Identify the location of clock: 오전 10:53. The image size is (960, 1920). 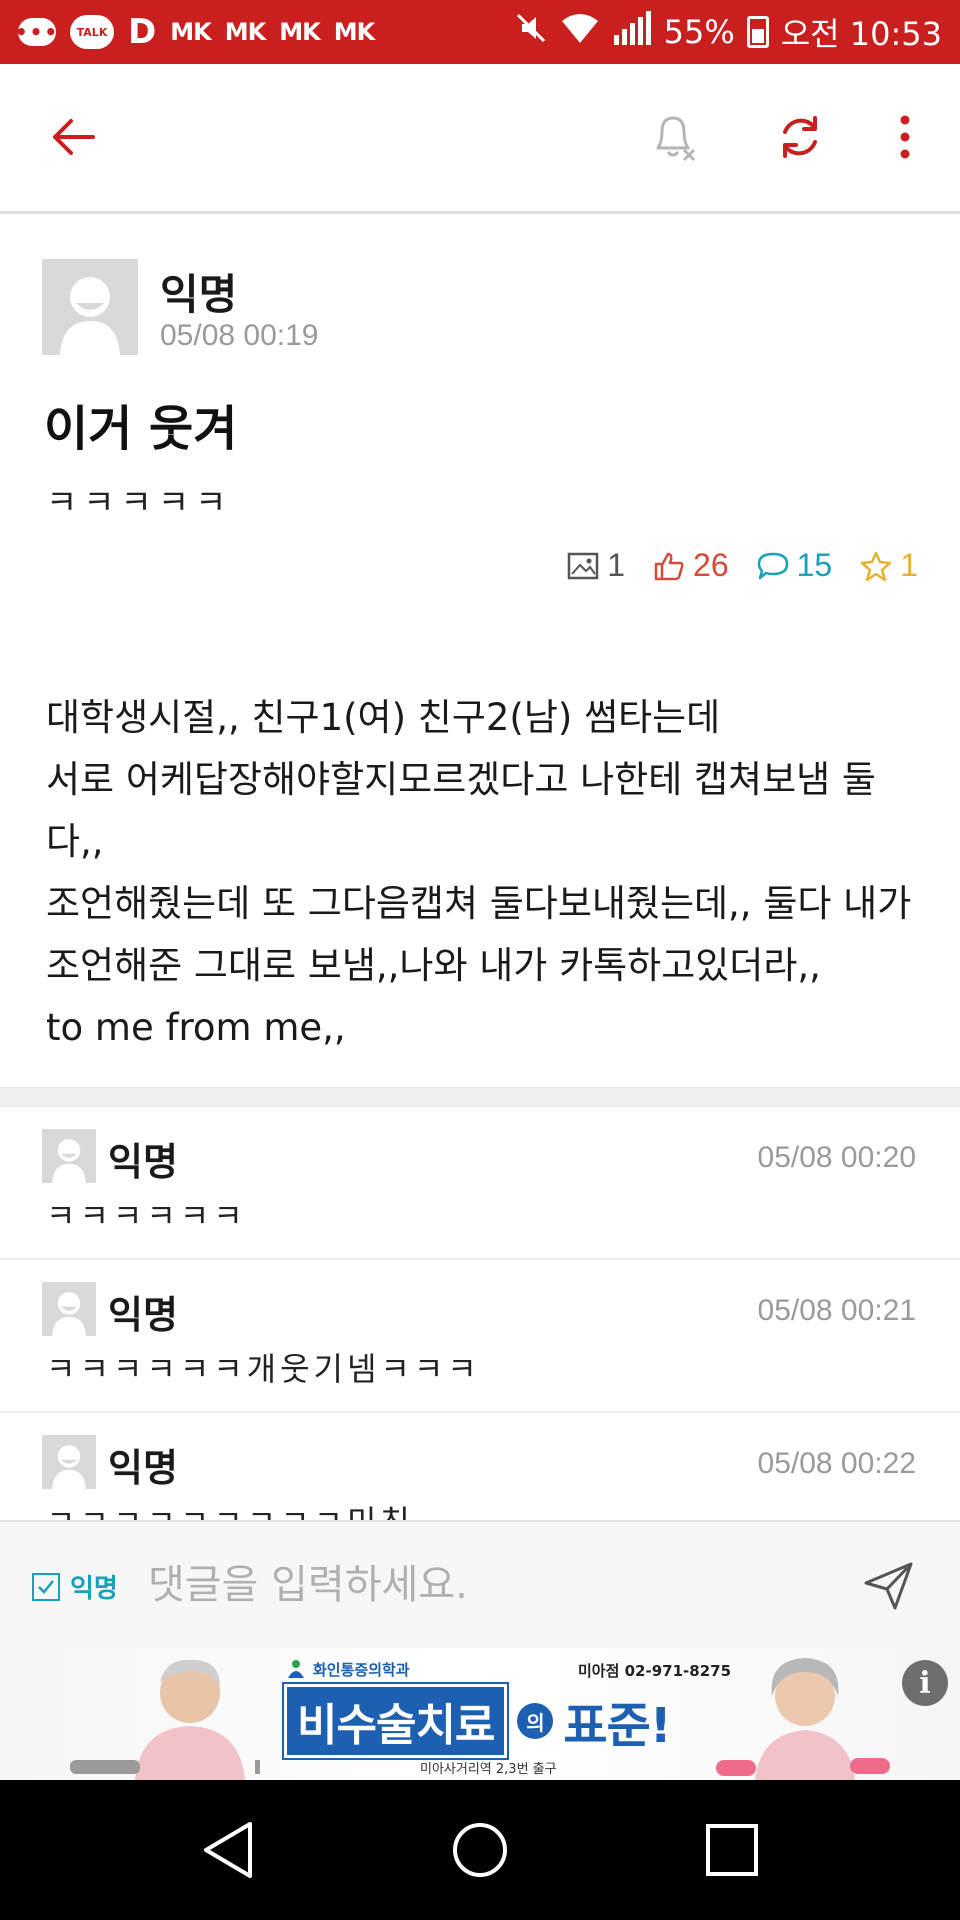
(861, 34).